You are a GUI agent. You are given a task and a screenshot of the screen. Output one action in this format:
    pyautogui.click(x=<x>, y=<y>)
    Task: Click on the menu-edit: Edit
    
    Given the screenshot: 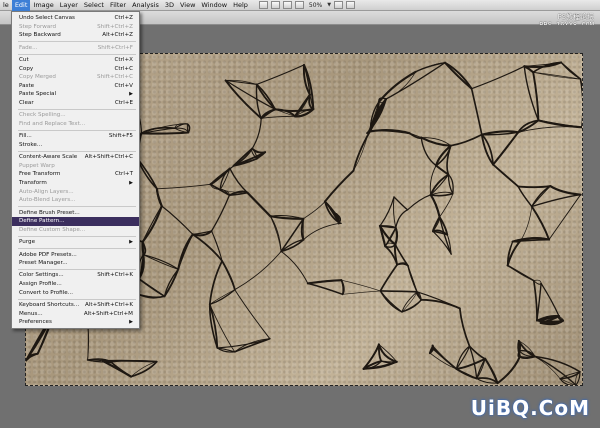 What is the action you would take?
    pyautogui.click(x=21, y=5)
    